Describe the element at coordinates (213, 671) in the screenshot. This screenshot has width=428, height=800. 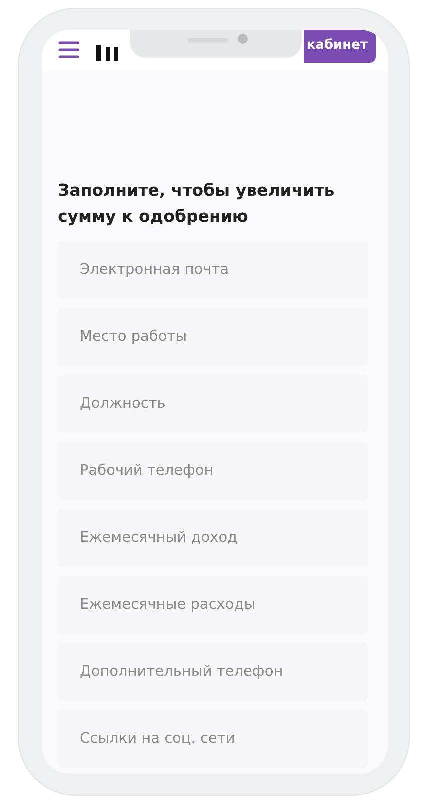
I see `input-field: Дополнительный телефон` at that location.